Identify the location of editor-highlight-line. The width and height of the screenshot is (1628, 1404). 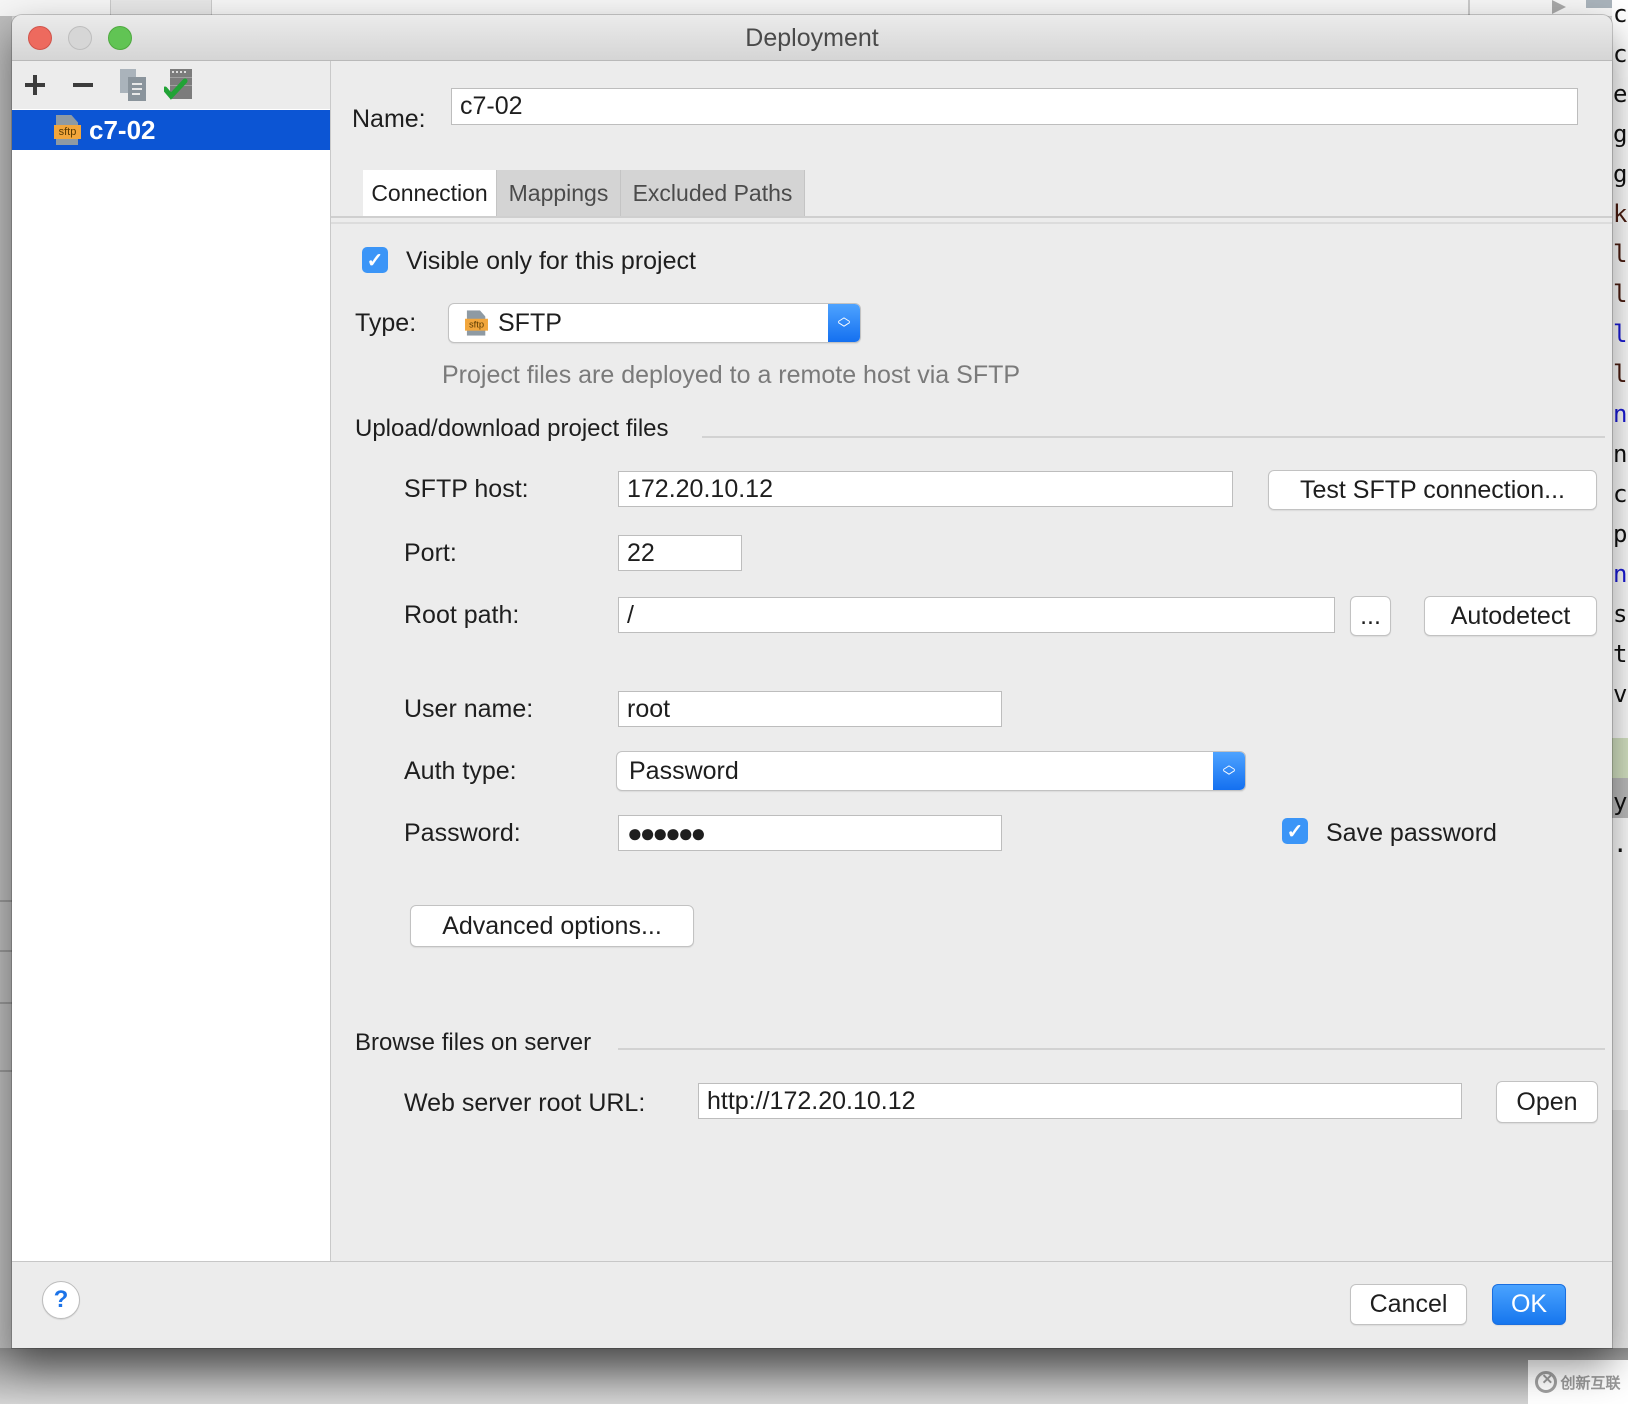
(1620, 758).